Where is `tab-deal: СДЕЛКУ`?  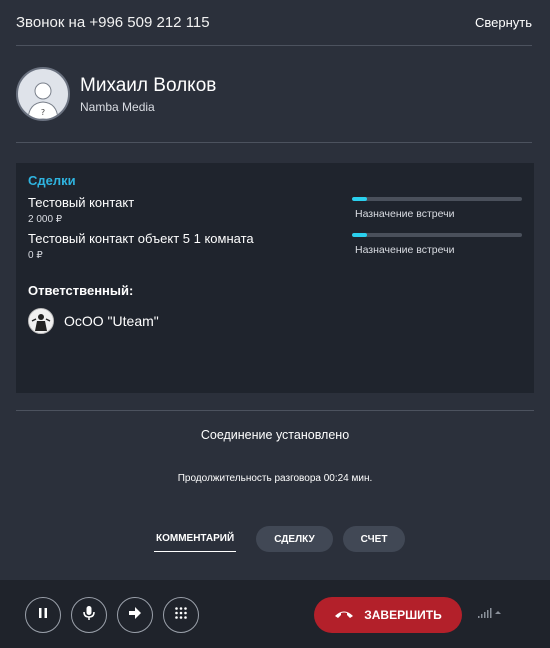
tab-deal: СДЕЛКУ is located at coordinates (294, 539).